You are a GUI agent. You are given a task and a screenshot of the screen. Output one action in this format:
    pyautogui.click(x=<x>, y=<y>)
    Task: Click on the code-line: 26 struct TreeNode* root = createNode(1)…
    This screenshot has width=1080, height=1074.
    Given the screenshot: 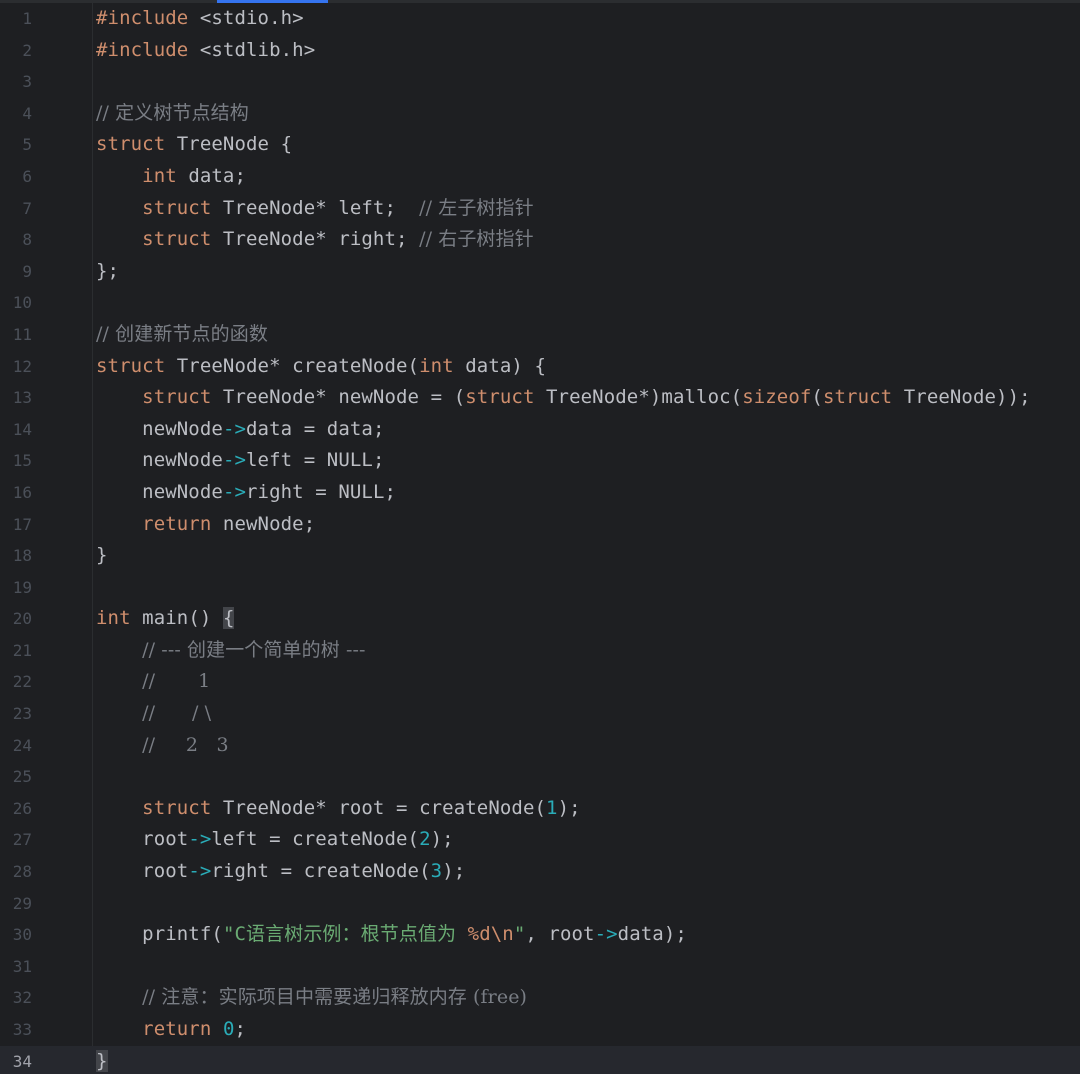 What is the action you would take?
    pyautogui.click(x=540, y=809)
    